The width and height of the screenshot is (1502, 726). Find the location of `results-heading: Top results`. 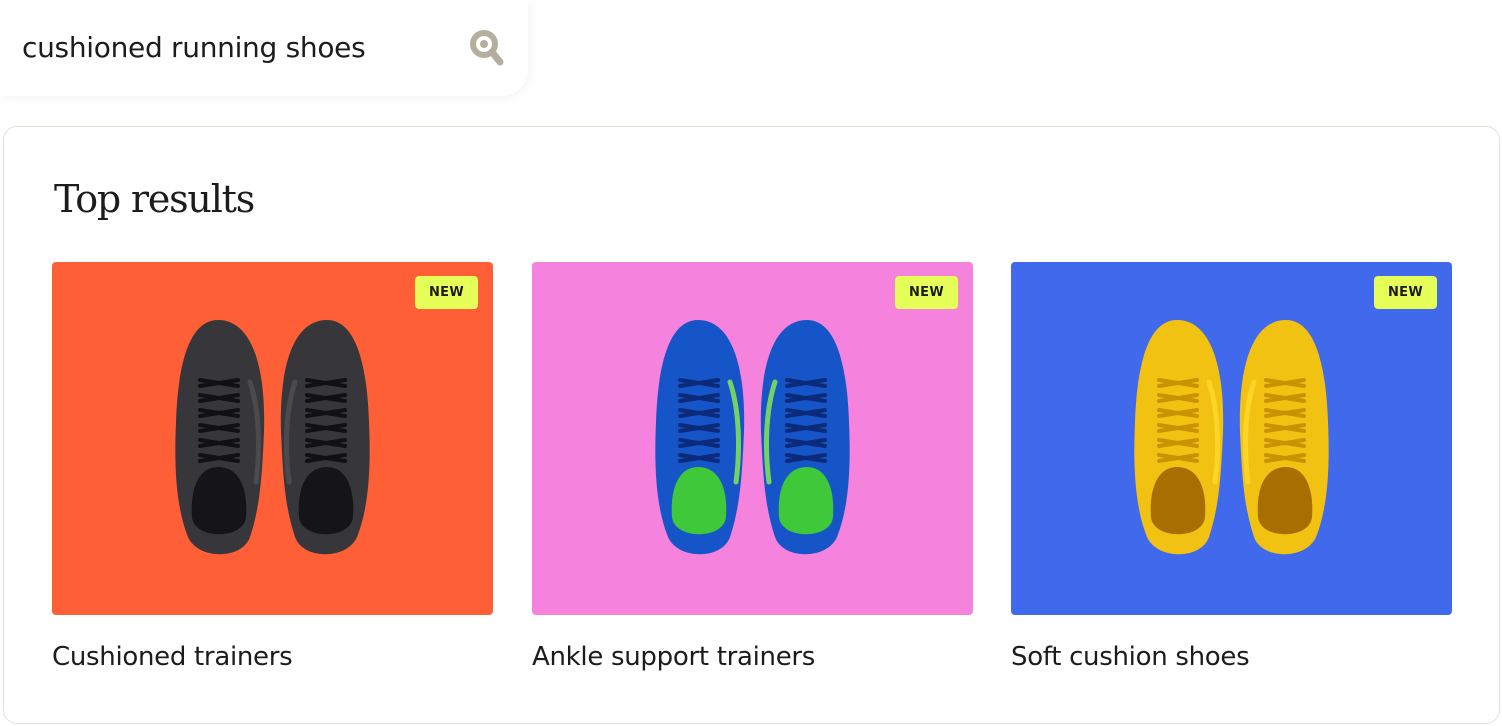

results-heading: Top results is located at coordinates (154, 199).